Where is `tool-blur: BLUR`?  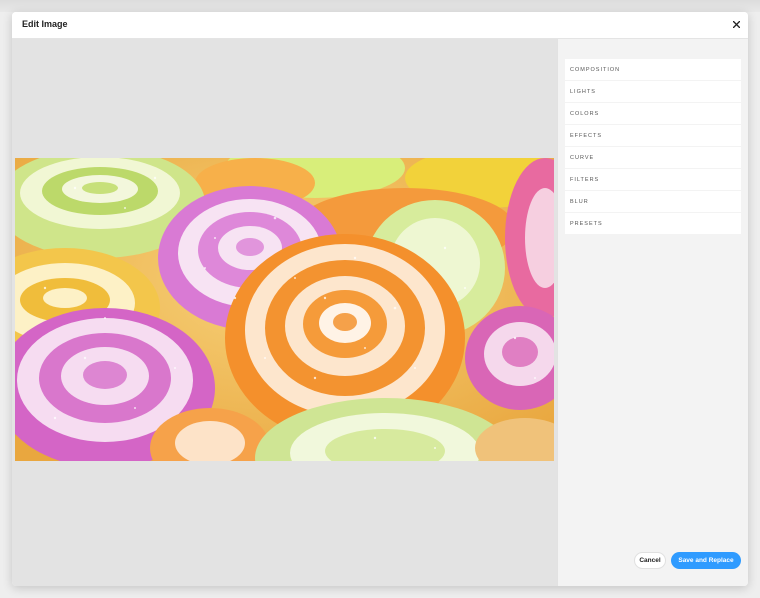 tool-blur: BLUR is located at coordinates (653, 201).